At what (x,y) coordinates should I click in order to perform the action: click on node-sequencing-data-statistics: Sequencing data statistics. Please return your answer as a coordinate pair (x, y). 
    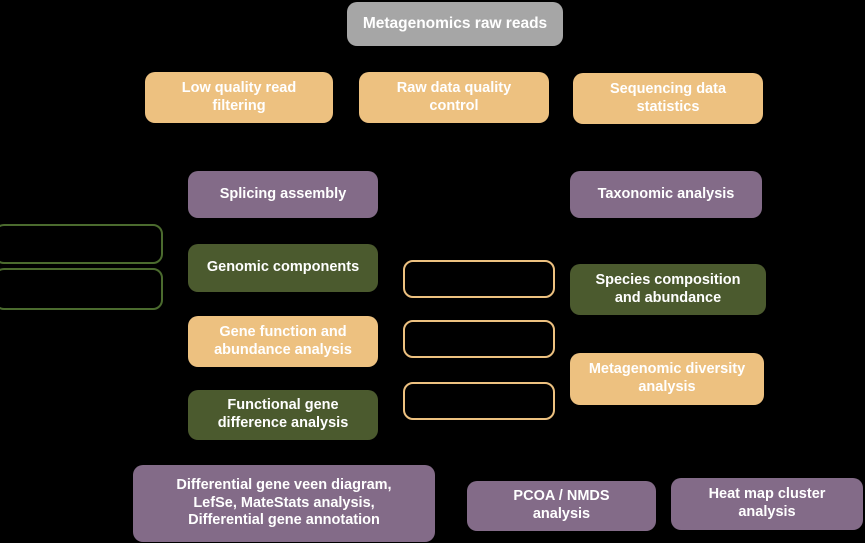
    Looking at the image, I should click on (668, 98).